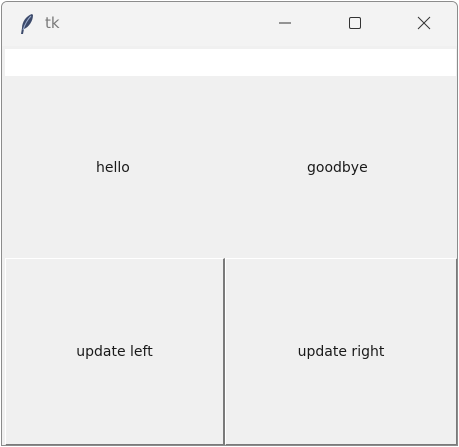 The image size is (459, 447). I want to click on close-button, so click(424, 24).